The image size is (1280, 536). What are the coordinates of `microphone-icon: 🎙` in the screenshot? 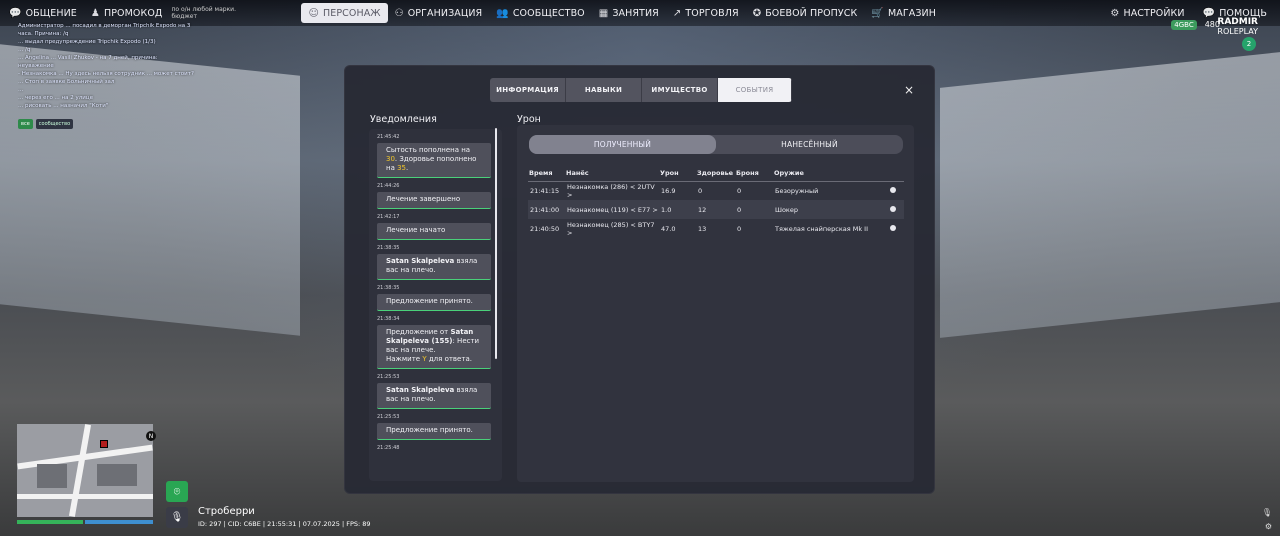 It's located at (177, 517).